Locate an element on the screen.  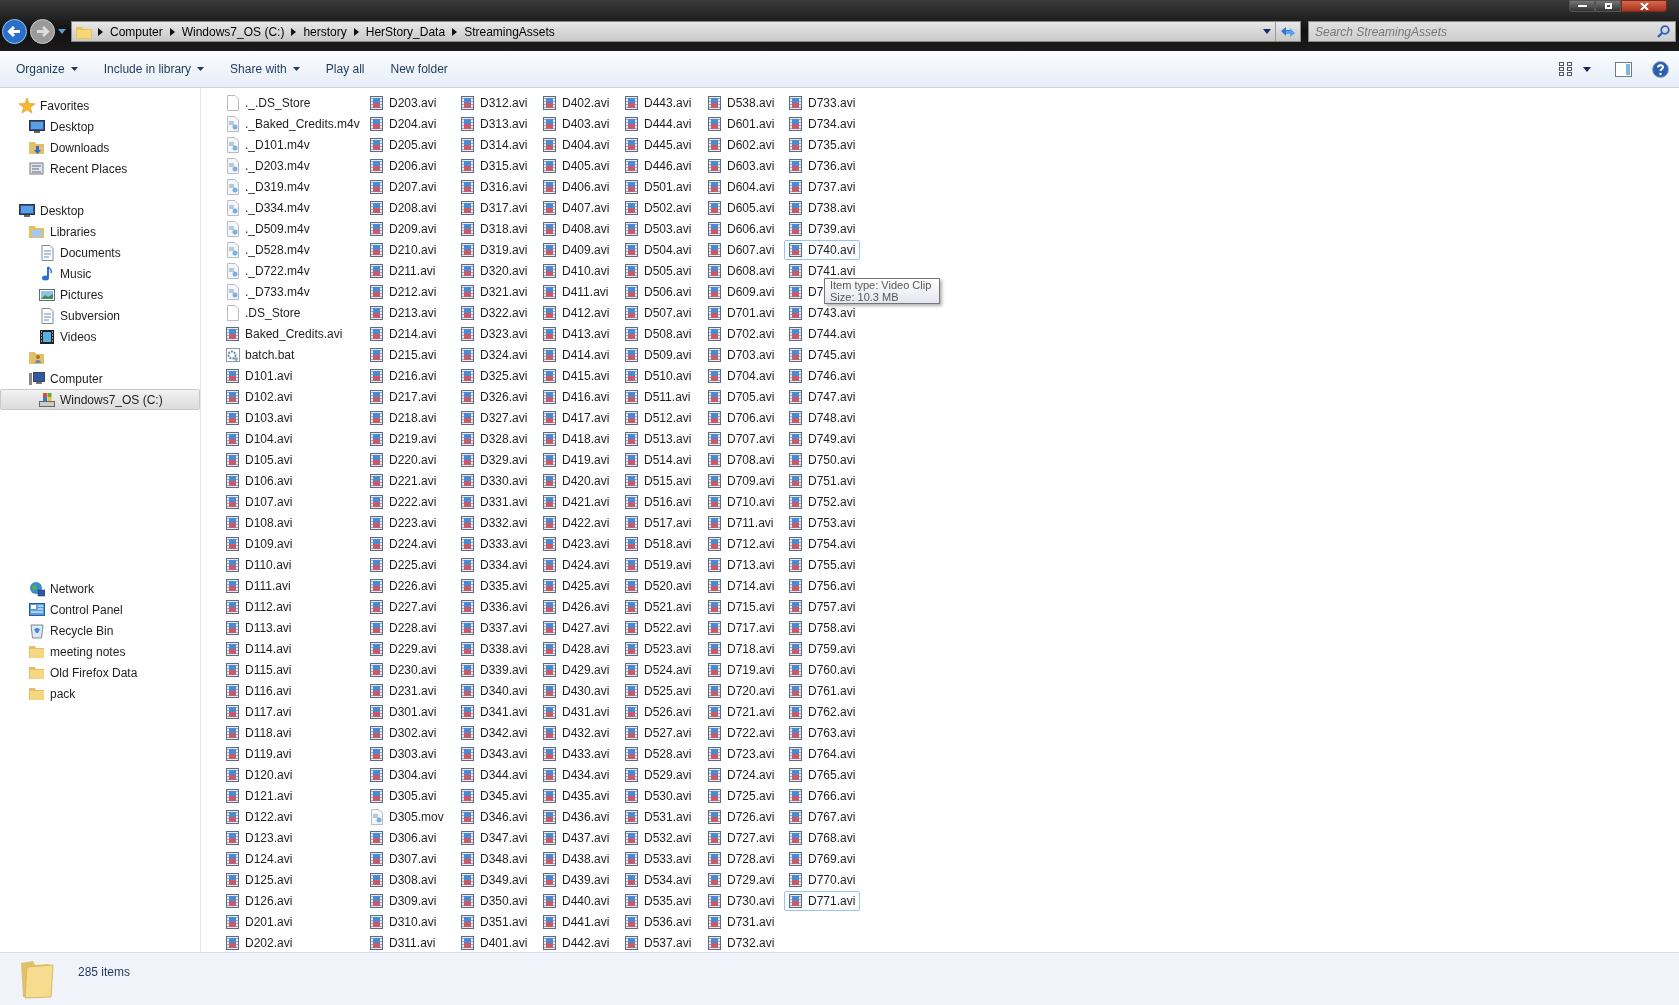
breadcrumb: herstory is located at coordinates (325, 31).